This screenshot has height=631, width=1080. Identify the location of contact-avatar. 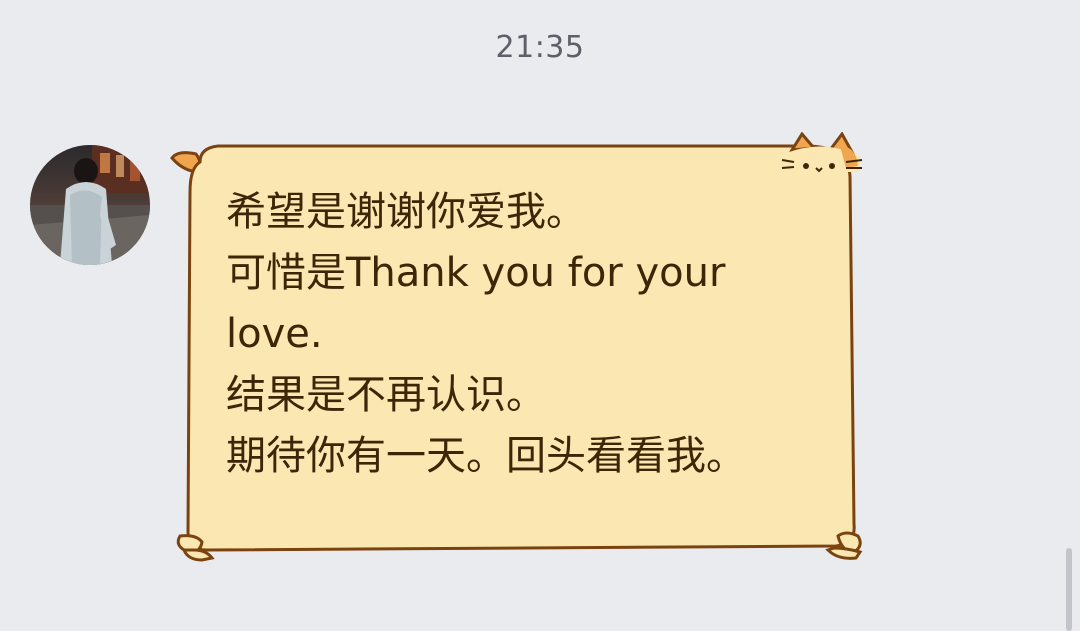
(90, 205).